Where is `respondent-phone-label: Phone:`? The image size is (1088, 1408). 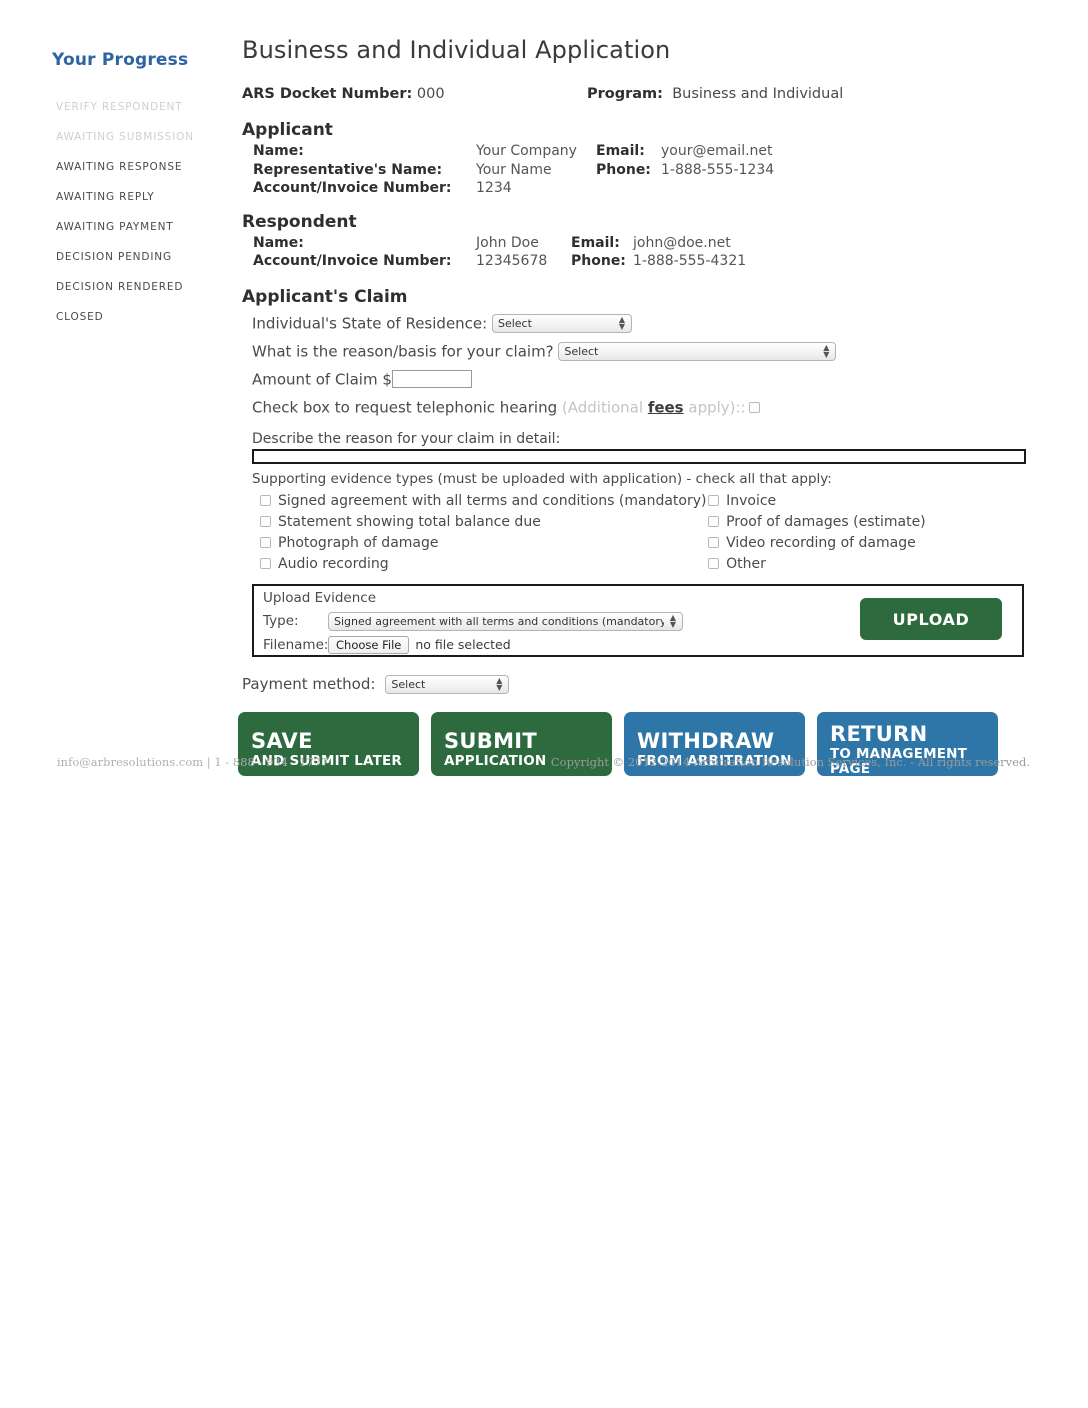 respondent-phone-label: Phone: is located at coordinates (598, 261).